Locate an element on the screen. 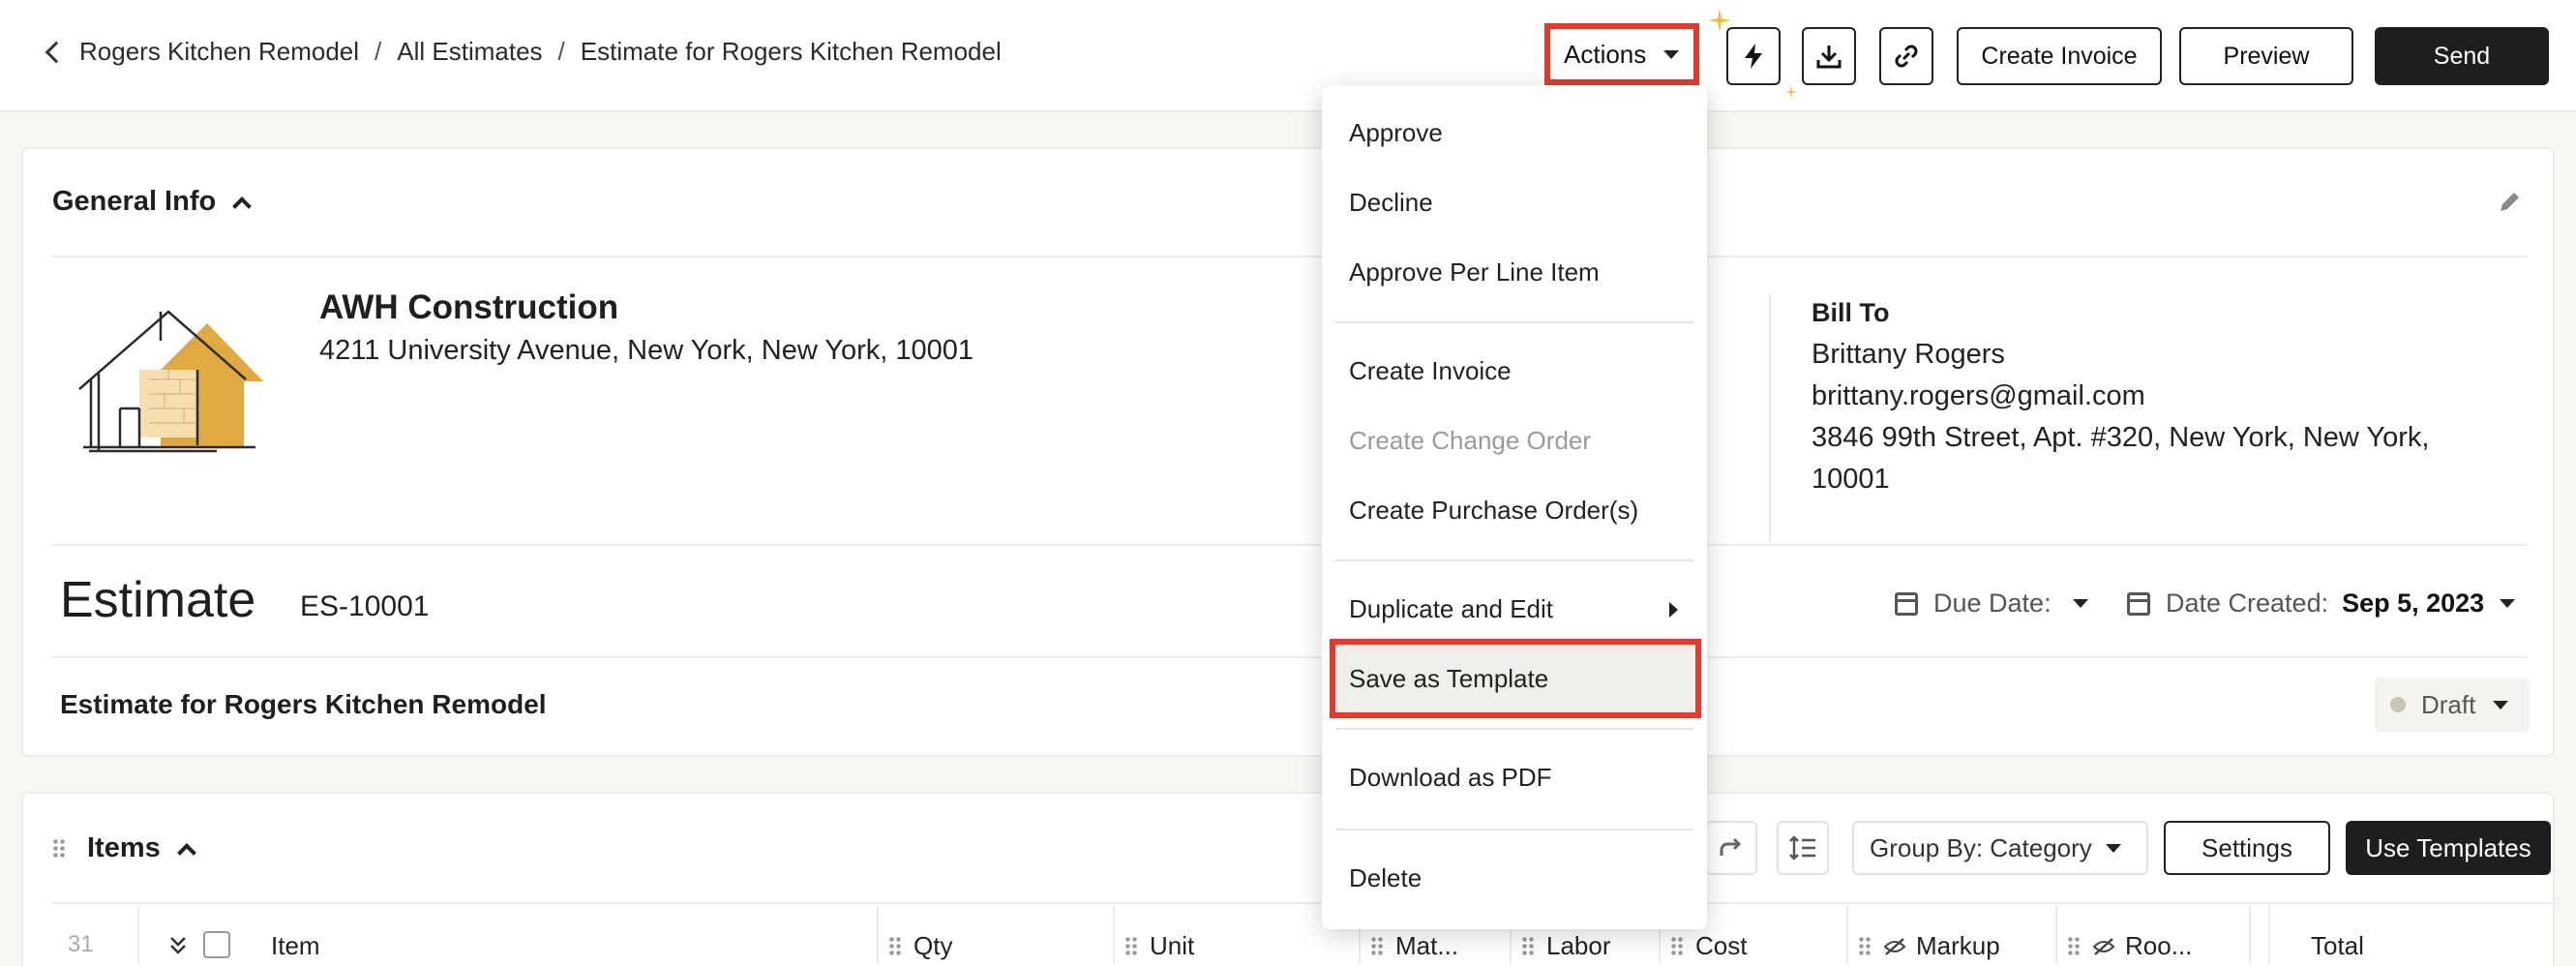  column-header-labor: Labor is located at coordinates (1566, 946).